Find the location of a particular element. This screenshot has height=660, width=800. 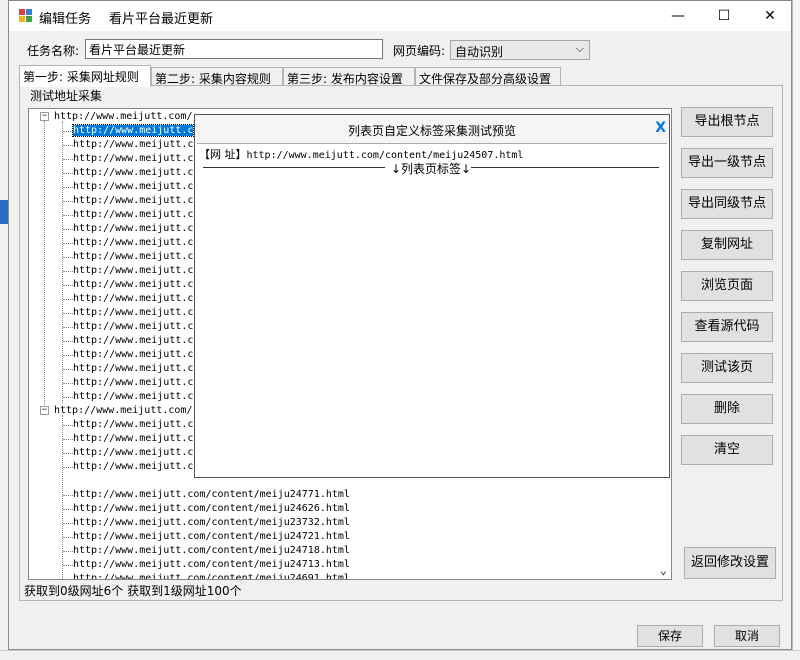

group-title: 测试地址采集 is located at coordinates (66, 95).